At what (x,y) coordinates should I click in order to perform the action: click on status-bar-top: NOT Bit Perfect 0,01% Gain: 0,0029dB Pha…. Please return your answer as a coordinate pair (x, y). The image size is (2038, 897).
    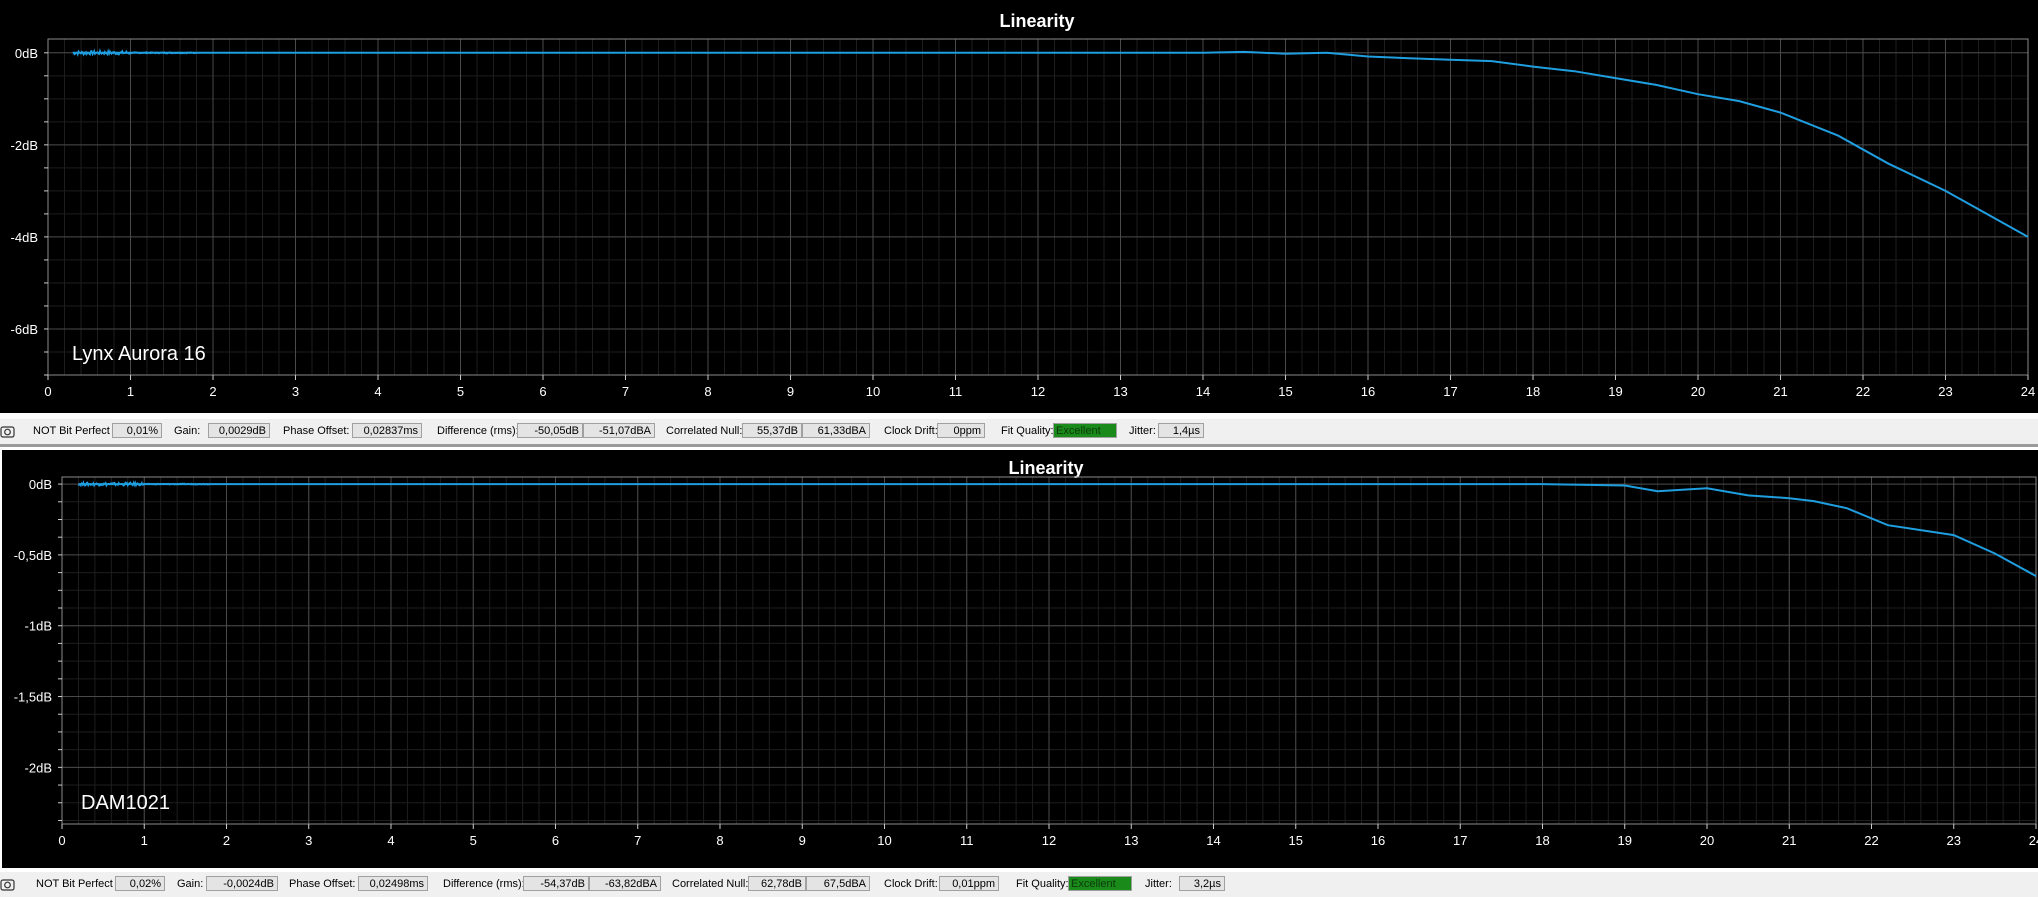
    Looking at the image, I should click on (1019, 433).